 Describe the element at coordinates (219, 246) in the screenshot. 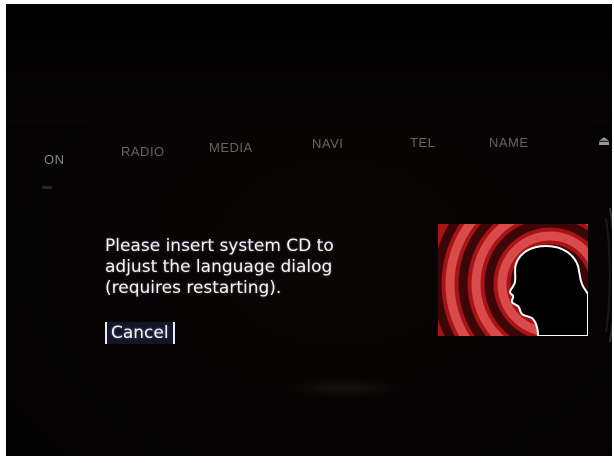

I see `dialog-message-line: Please insert system CD to` at that location.